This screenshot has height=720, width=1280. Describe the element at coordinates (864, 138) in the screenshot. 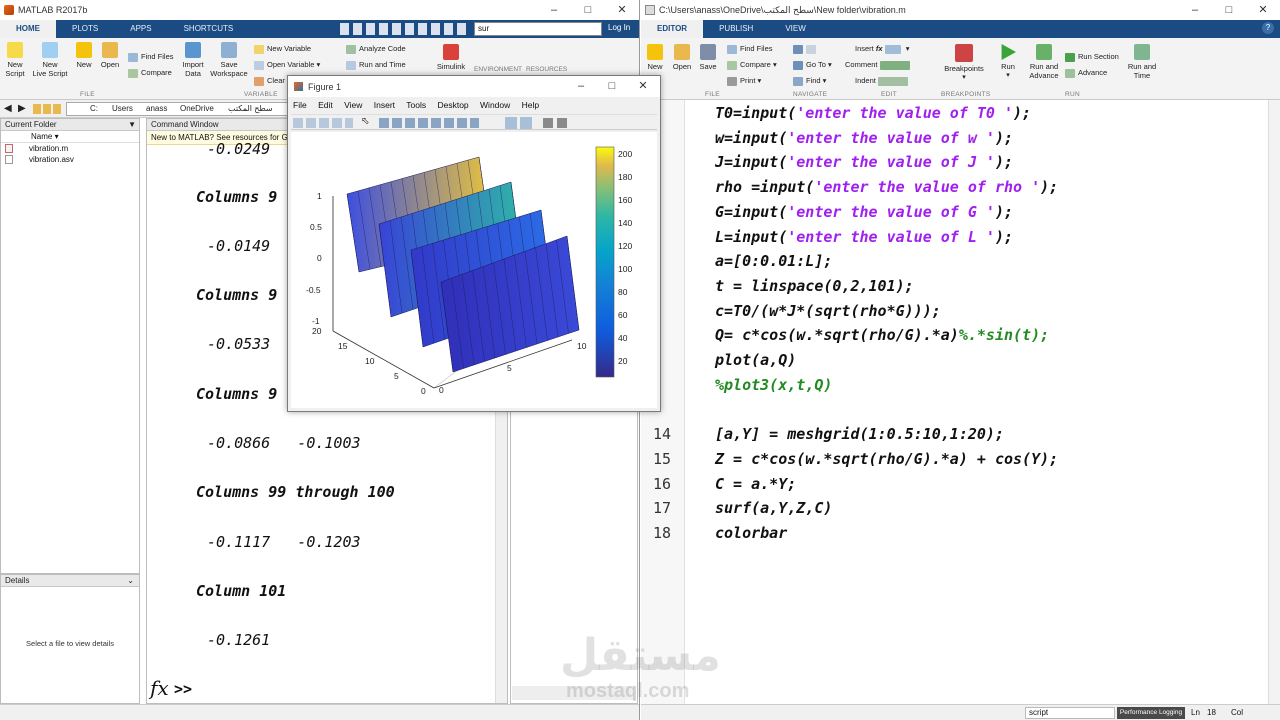

I see `code-line: w=input('enter the value of w ');` at that location.